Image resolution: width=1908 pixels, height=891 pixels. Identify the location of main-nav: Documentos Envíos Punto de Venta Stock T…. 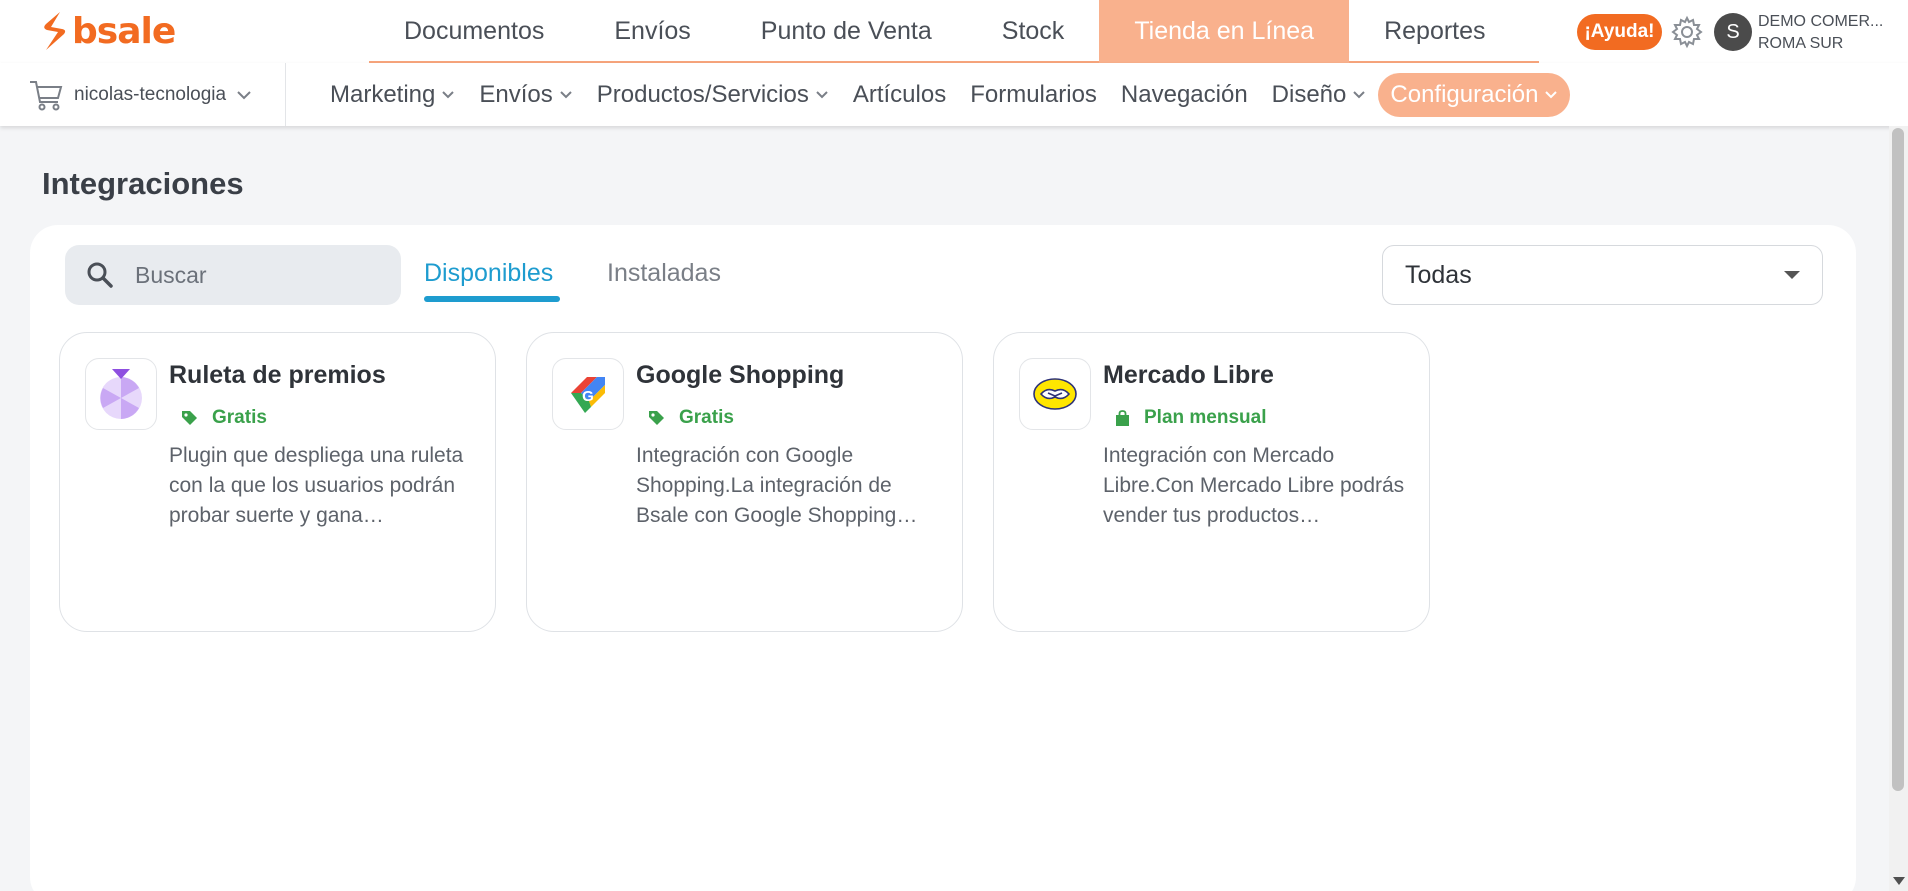
(954, 31).